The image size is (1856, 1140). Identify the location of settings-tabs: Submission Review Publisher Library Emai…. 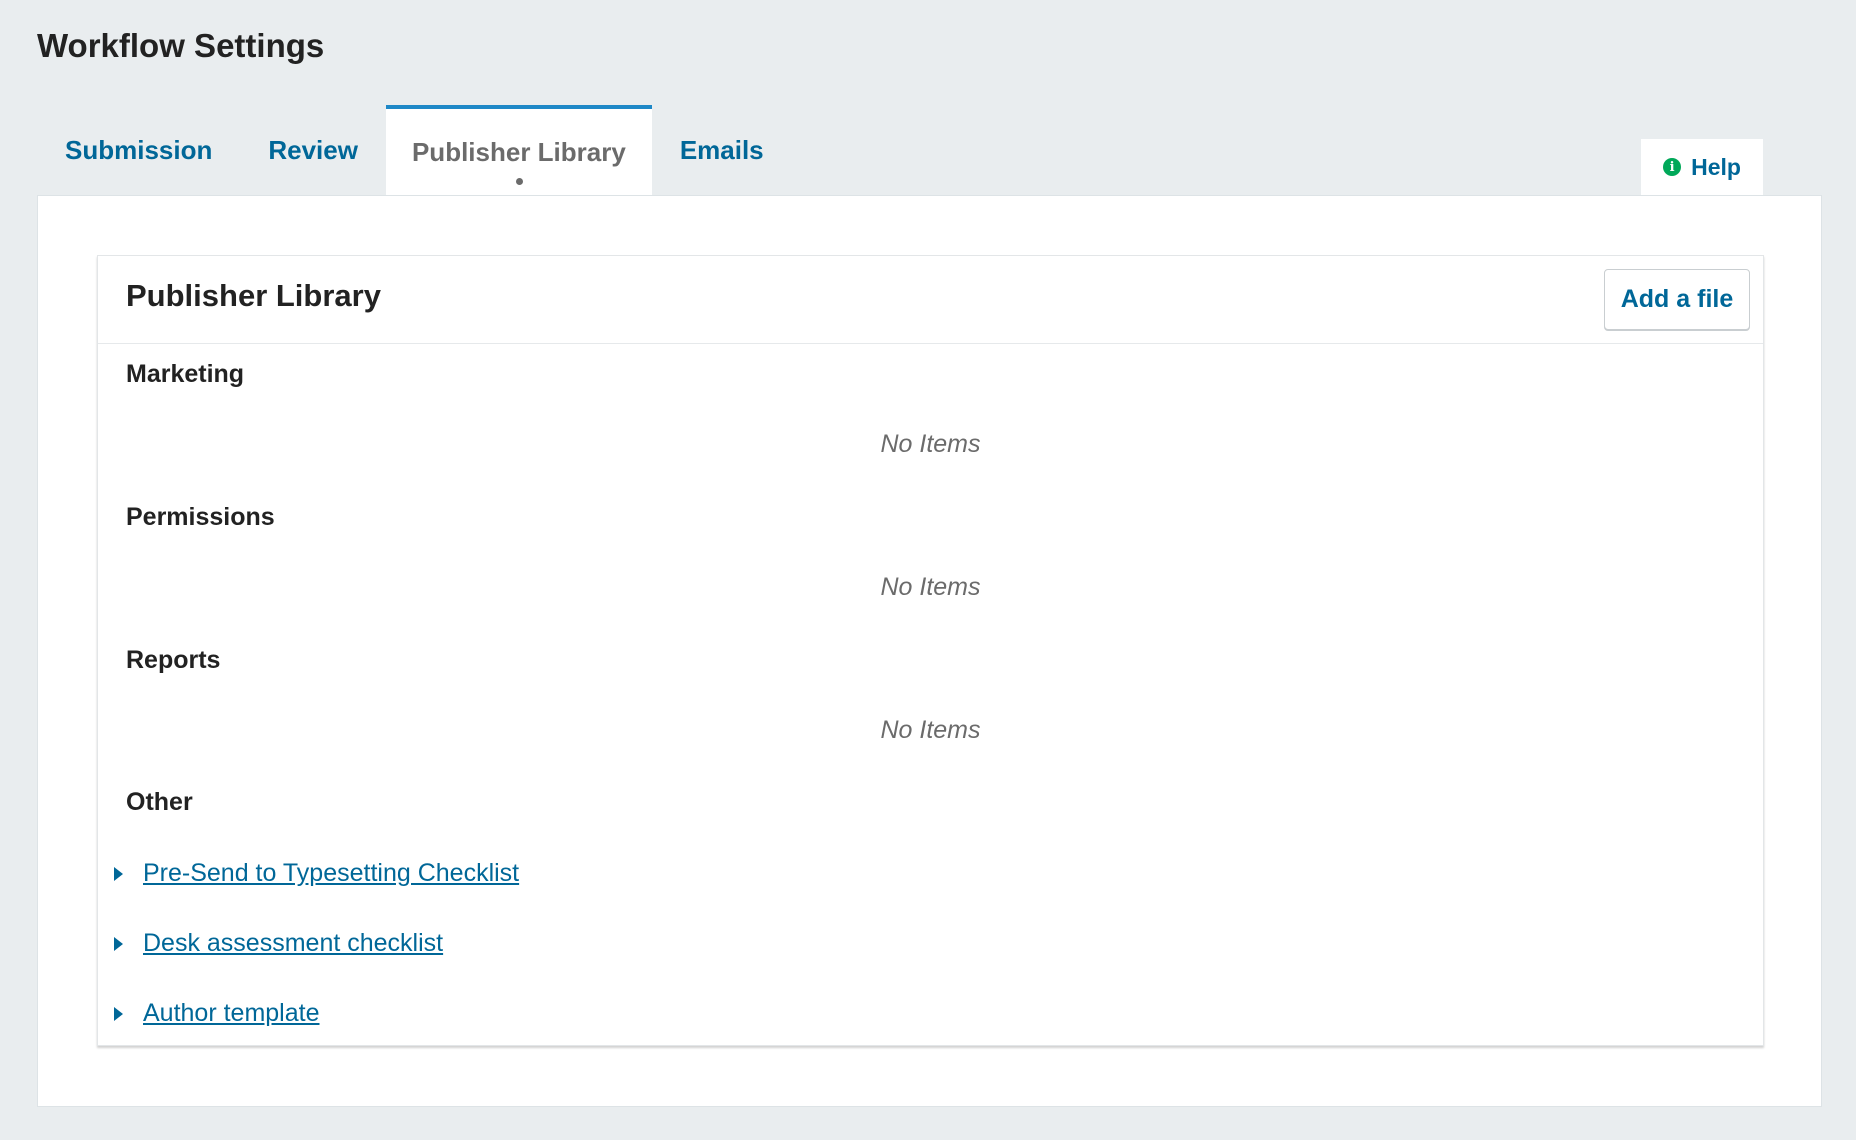
(414, 150).